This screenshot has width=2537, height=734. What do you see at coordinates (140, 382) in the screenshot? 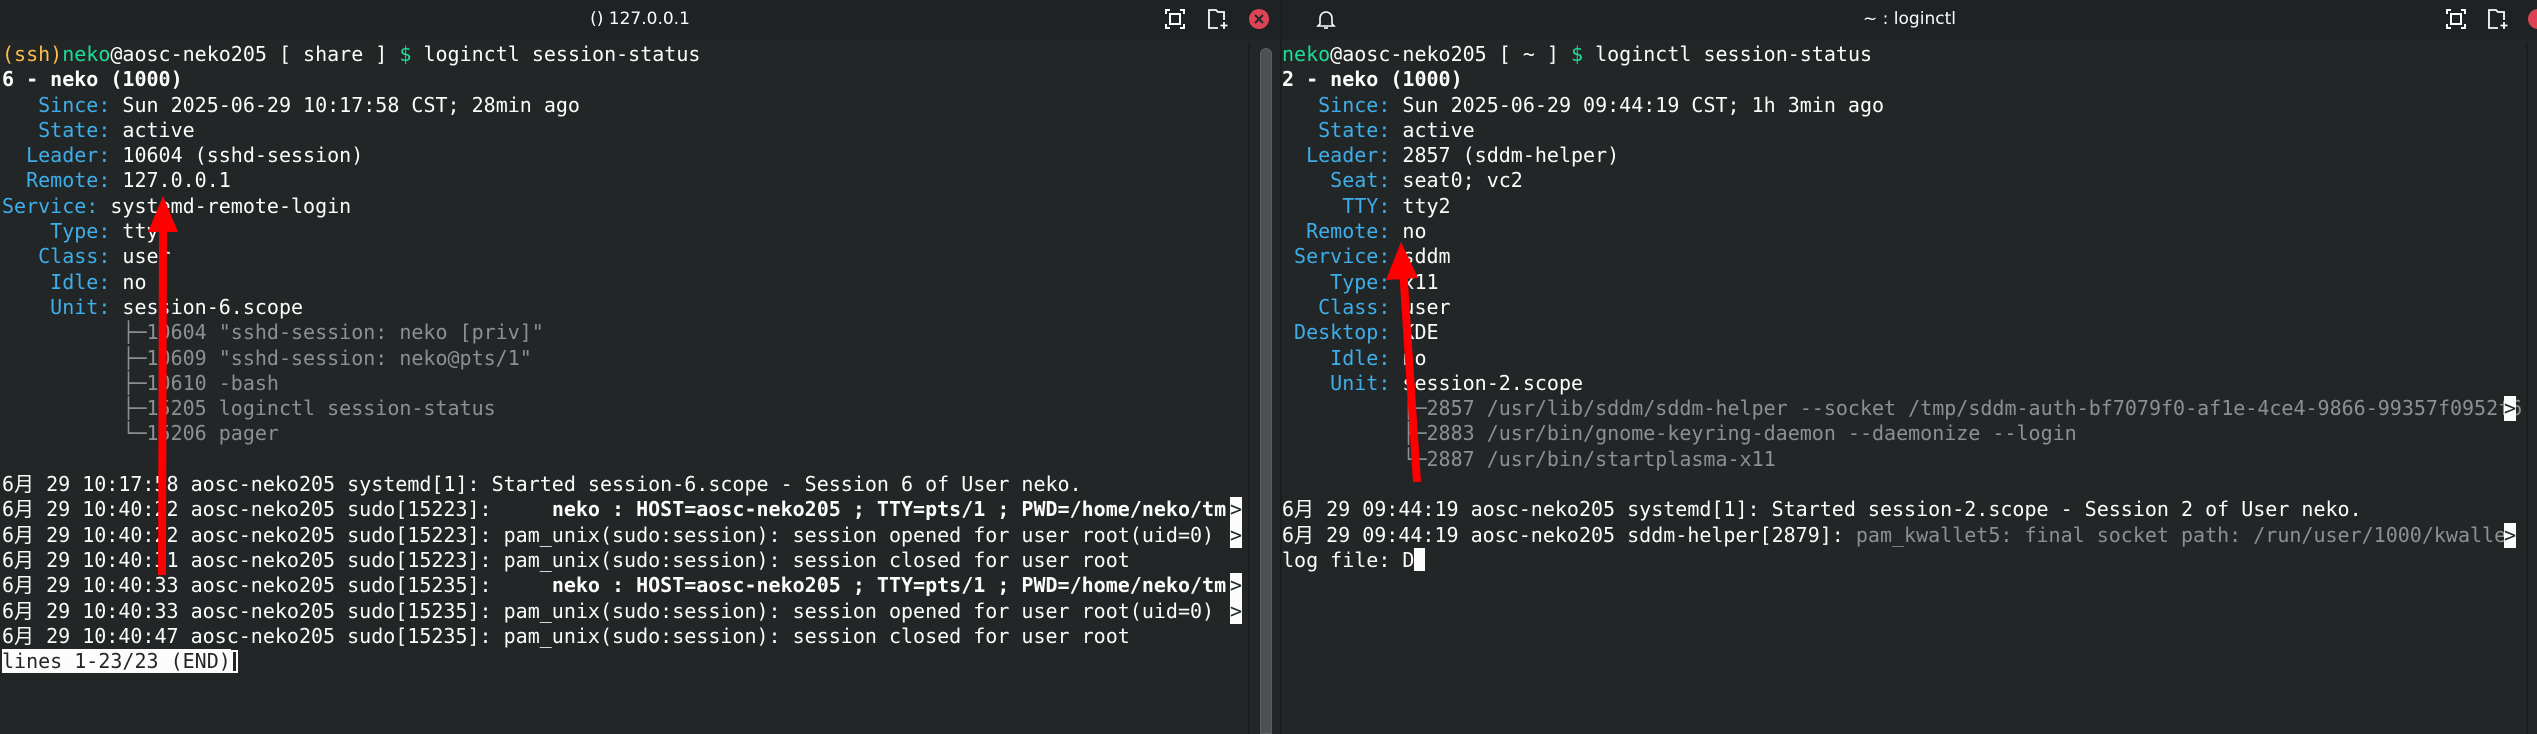
I see `terminal-text: ├─10610 -bash` at bounding box center [140, 382].